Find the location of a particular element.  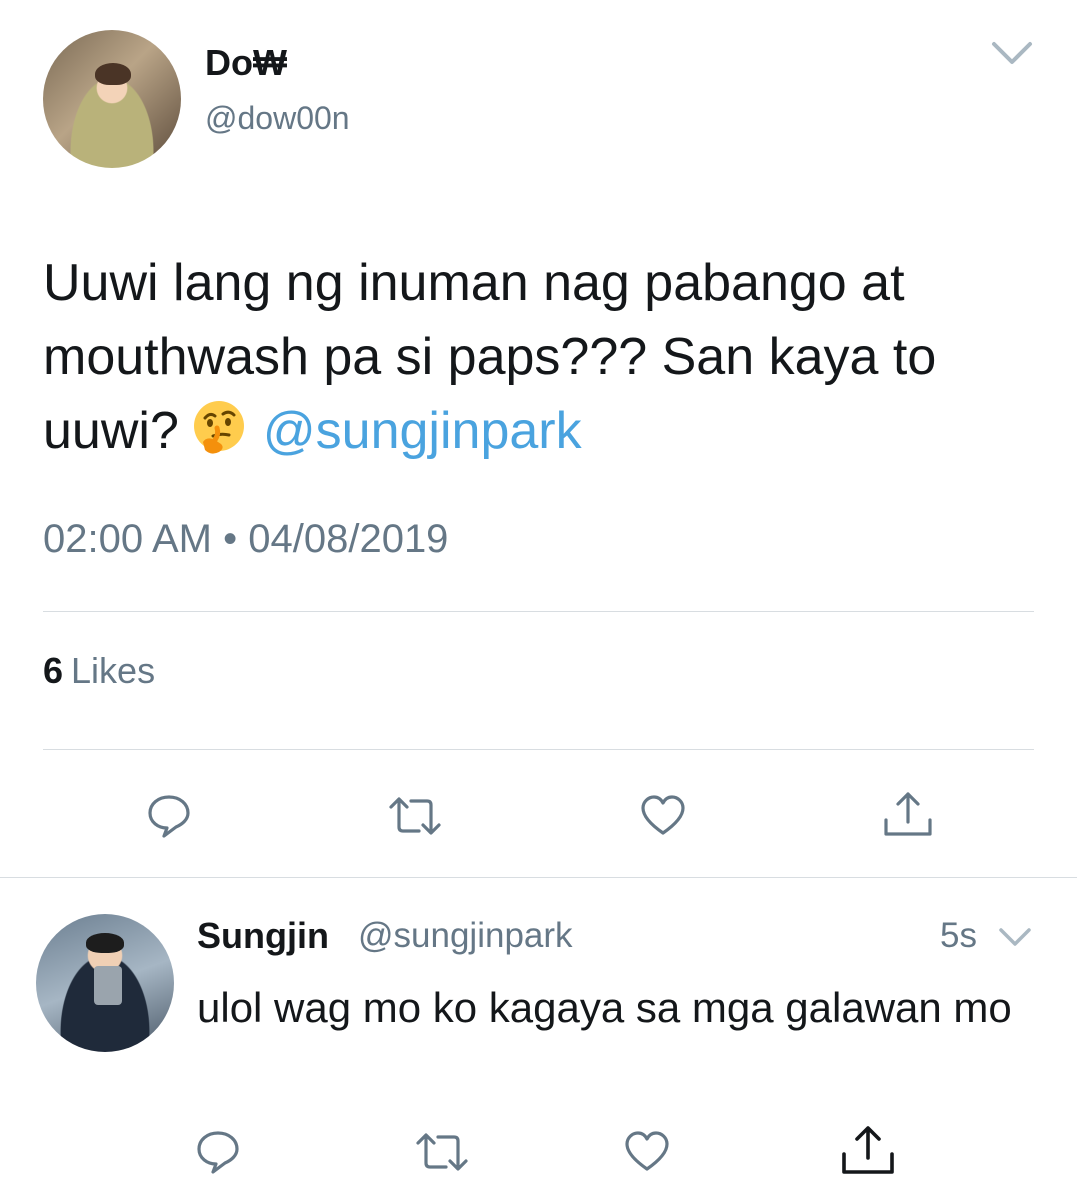

likes-stat: 6 Likes is located at coordinates (99, 671).